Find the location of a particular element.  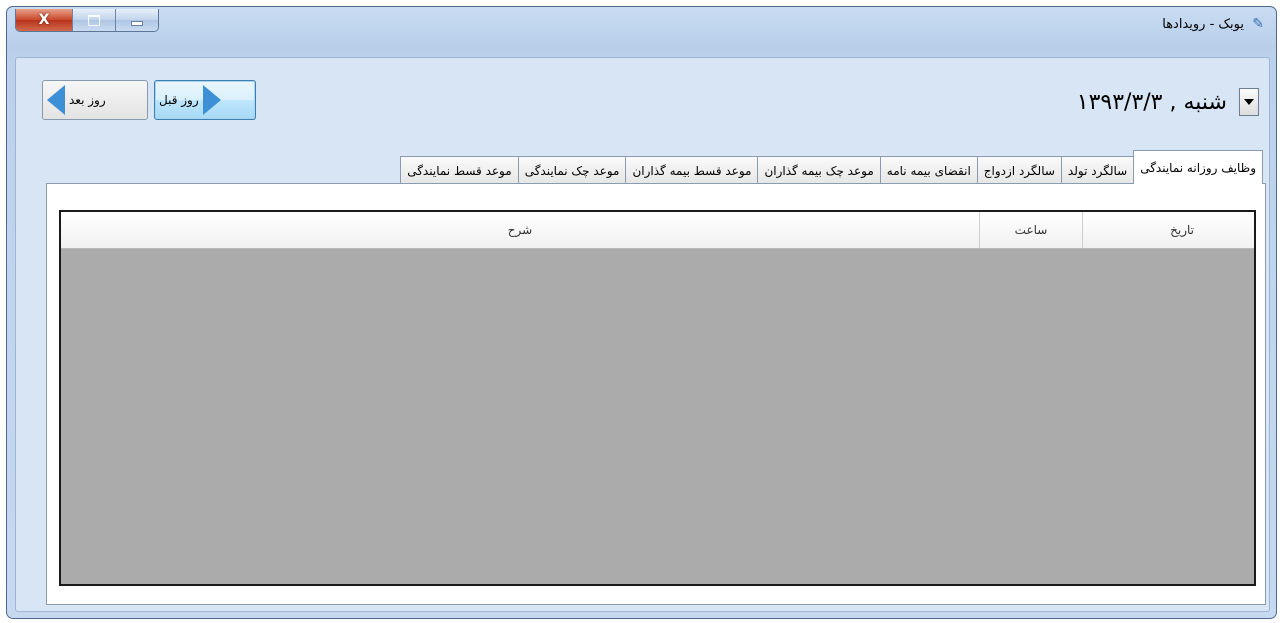

chevron-down-icon is located at coordinates (1249, 102).